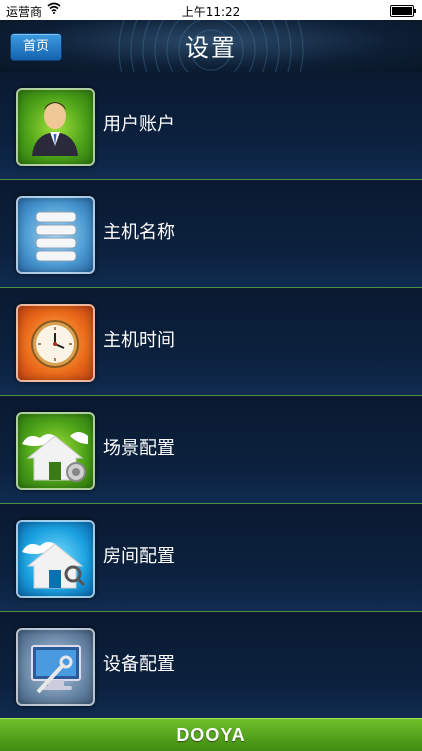  I want to click on menu-item-label: 用户账户, so click(139, 124).